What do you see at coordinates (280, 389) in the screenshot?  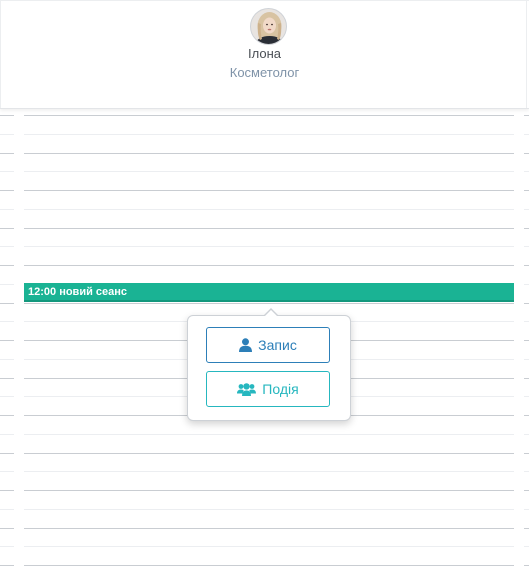 I see `new-event-label: Подія` at bounding box center [280, 389].